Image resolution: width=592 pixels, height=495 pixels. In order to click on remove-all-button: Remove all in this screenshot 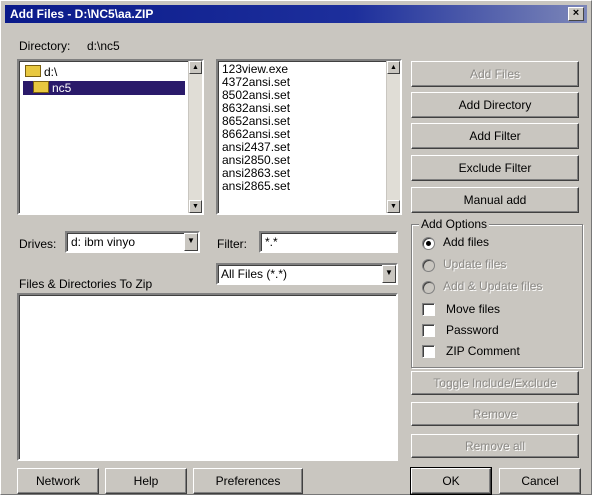, I will do `click(495, 446)`.